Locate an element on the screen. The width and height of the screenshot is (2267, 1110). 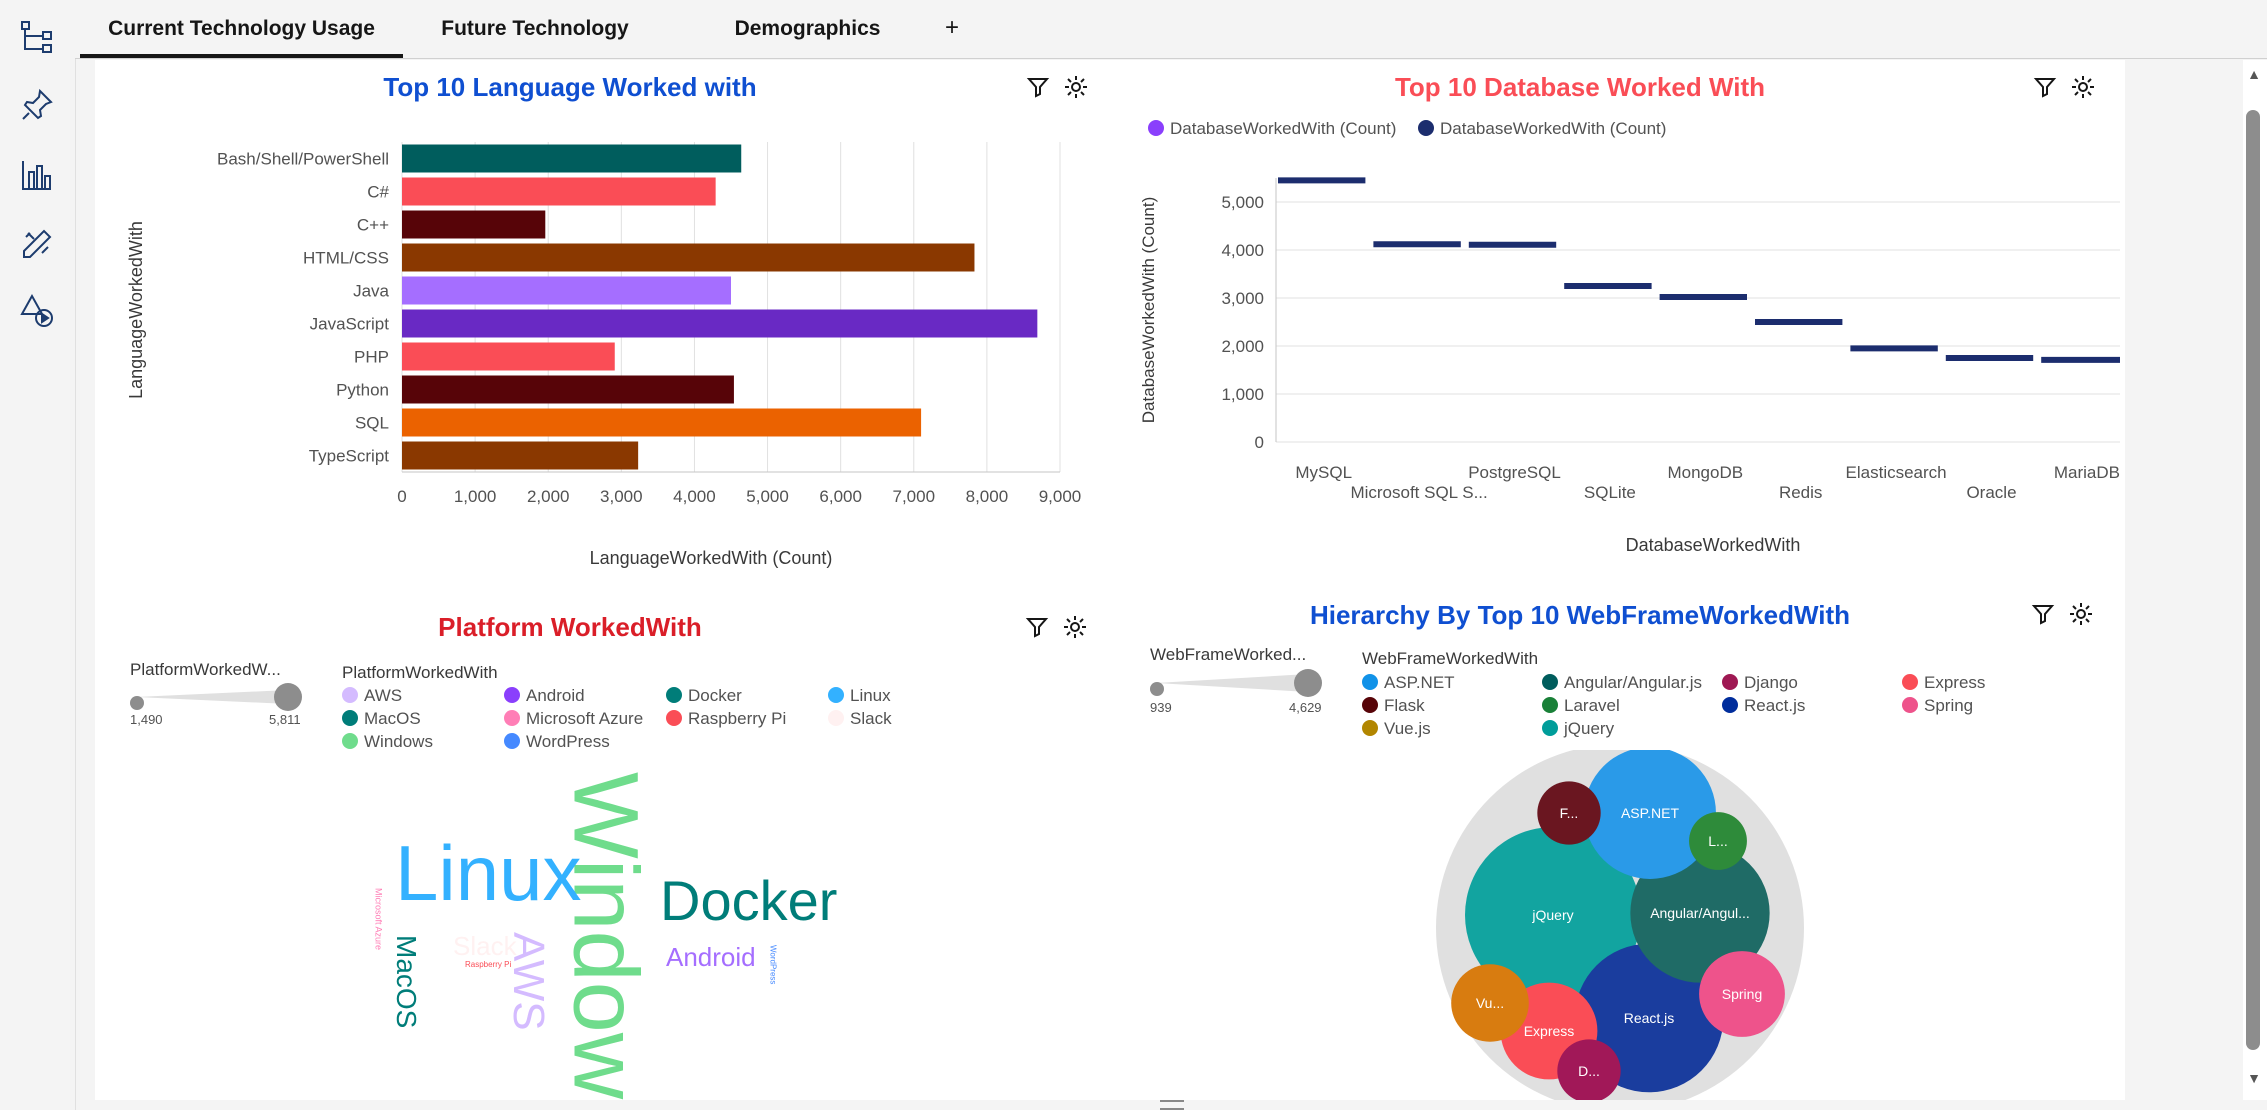
platform-size-slider is located at coordinates (218, 697).